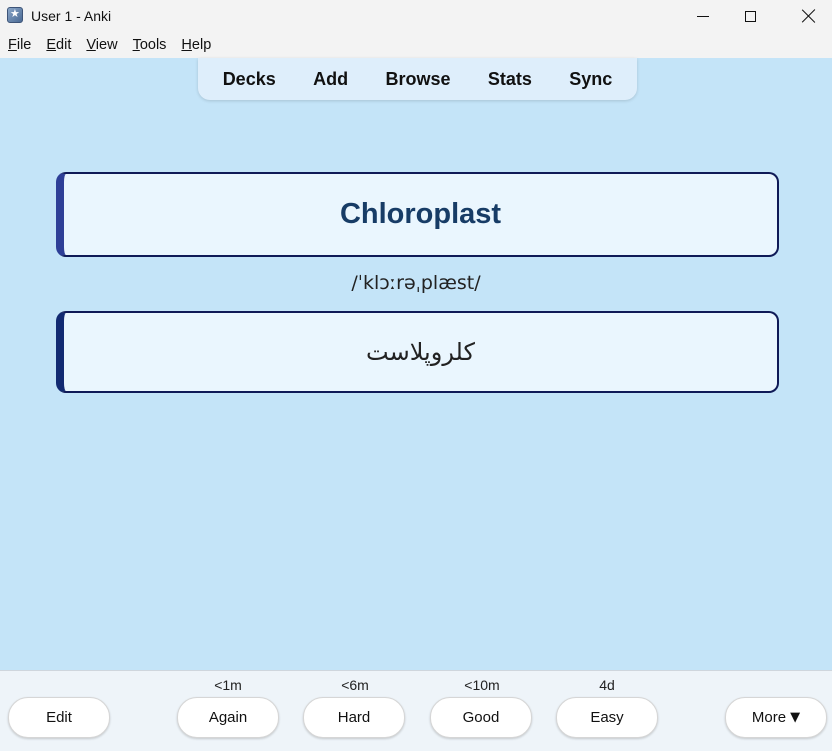 The image size is (832, 751). Describe the element at coordinates (482, 685) in the screenshot. I see `good-interval: <10m` at that location.